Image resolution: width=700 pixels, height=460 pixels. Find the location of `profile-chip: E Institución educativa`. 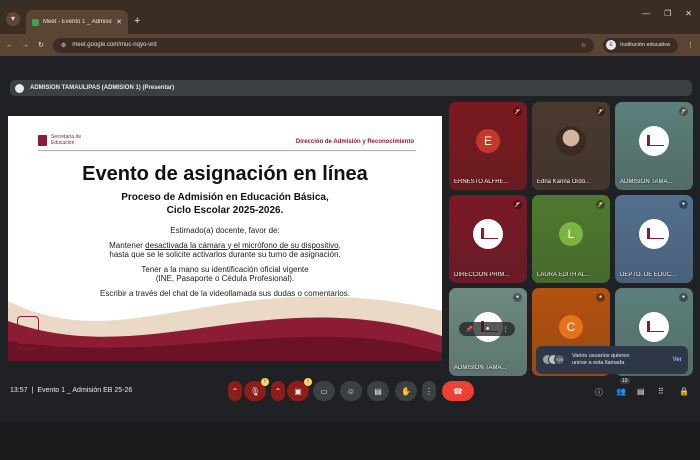

profile-chip: E Institución educativa is located at coordinates (640, 45).